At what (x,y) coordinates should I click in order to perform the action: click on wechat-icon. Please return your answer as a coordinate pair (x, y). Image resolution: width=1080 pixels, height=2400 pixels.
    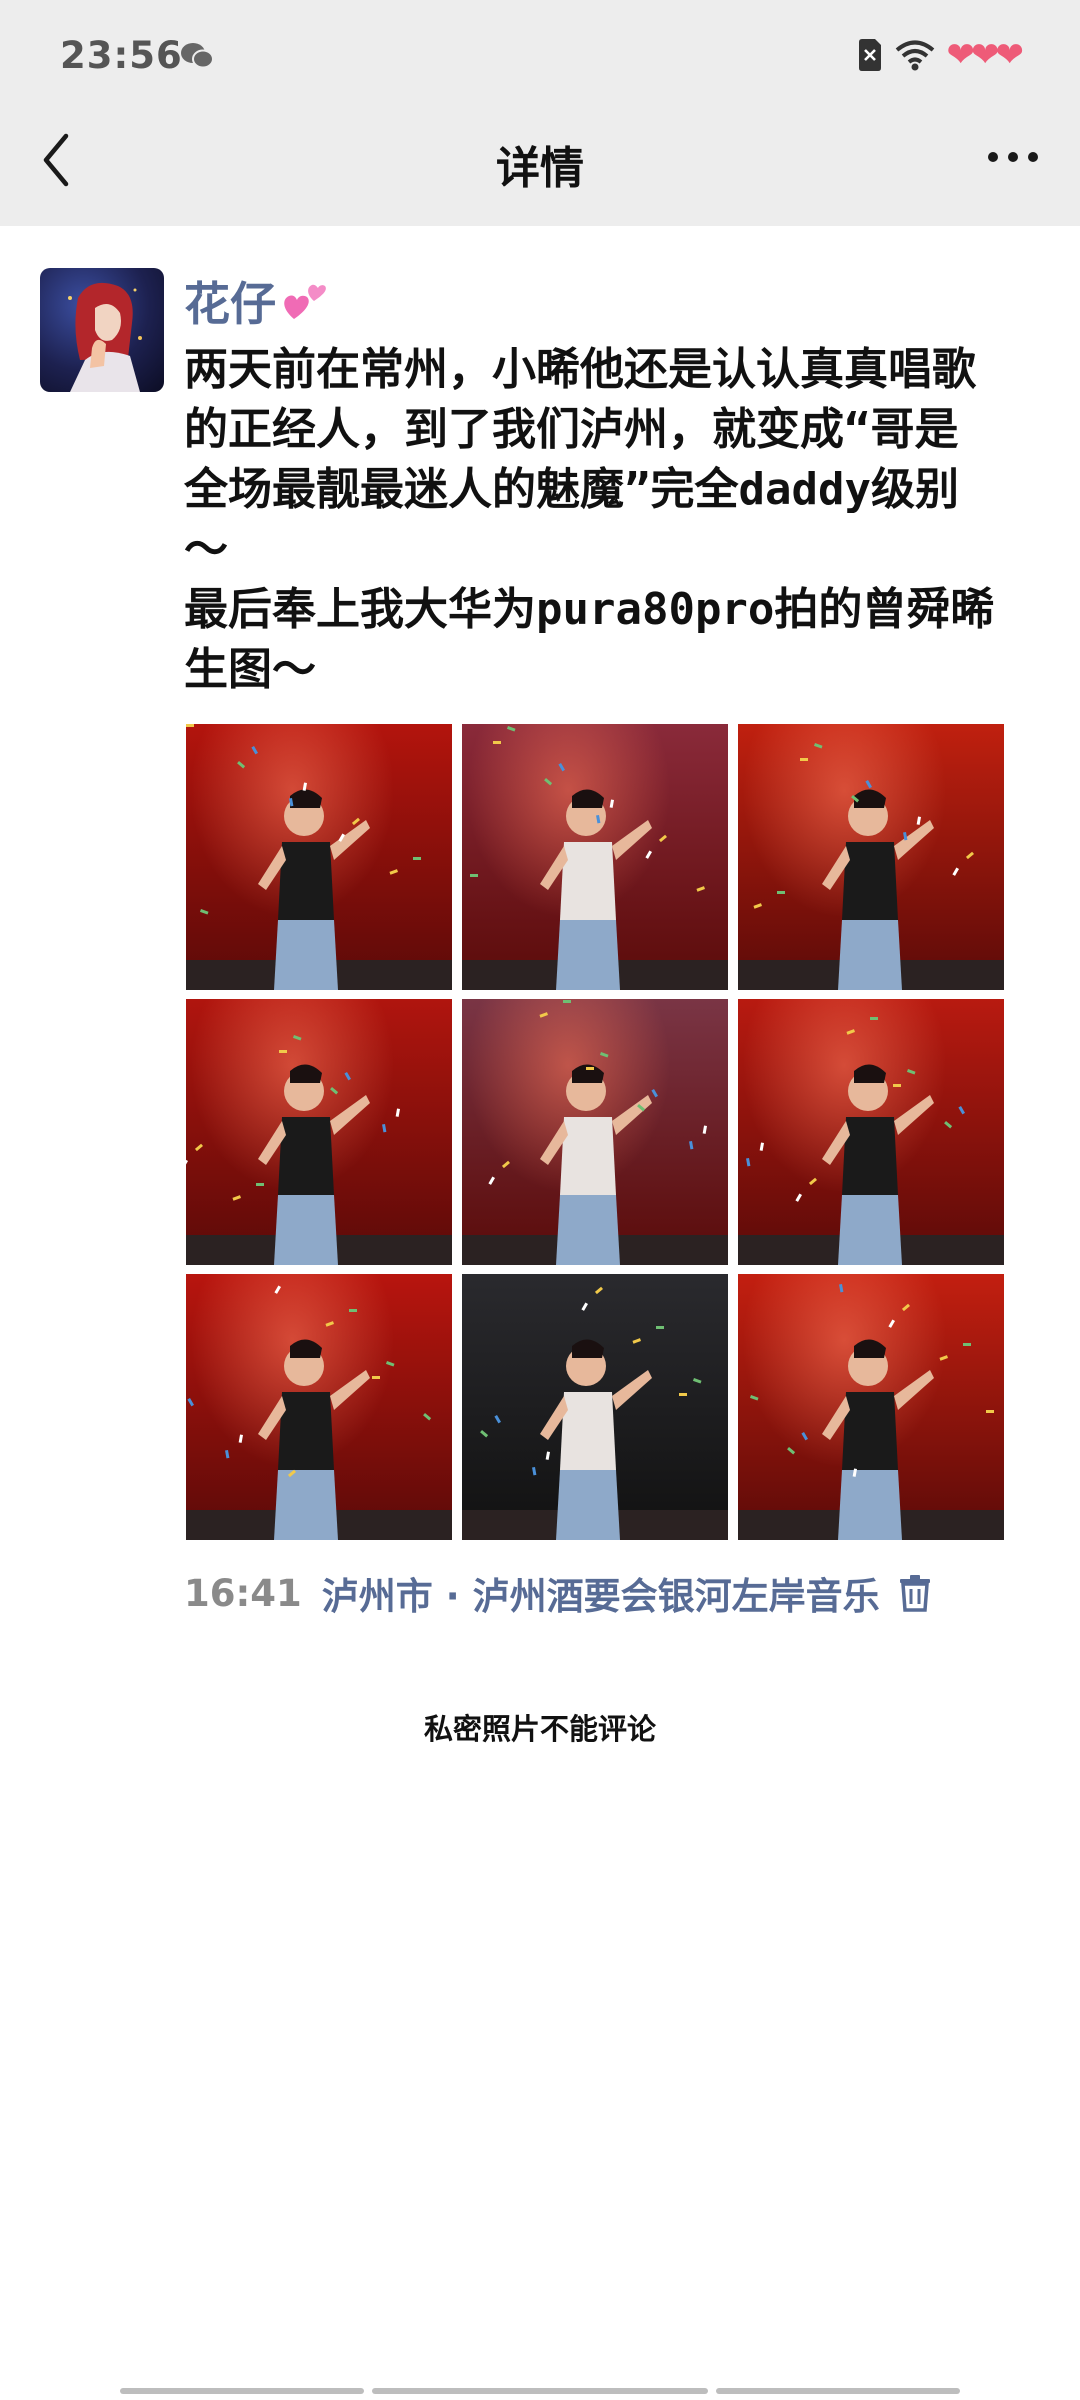
    Looking at the image, I should click on (197, 56).